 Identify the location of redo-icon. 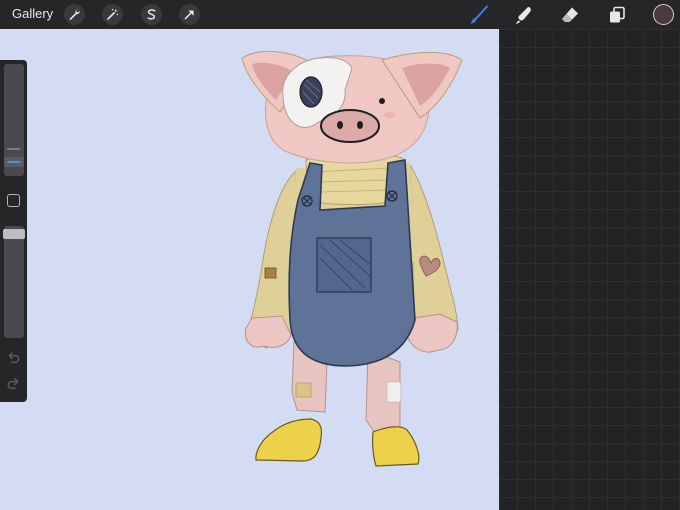
(13, 383).